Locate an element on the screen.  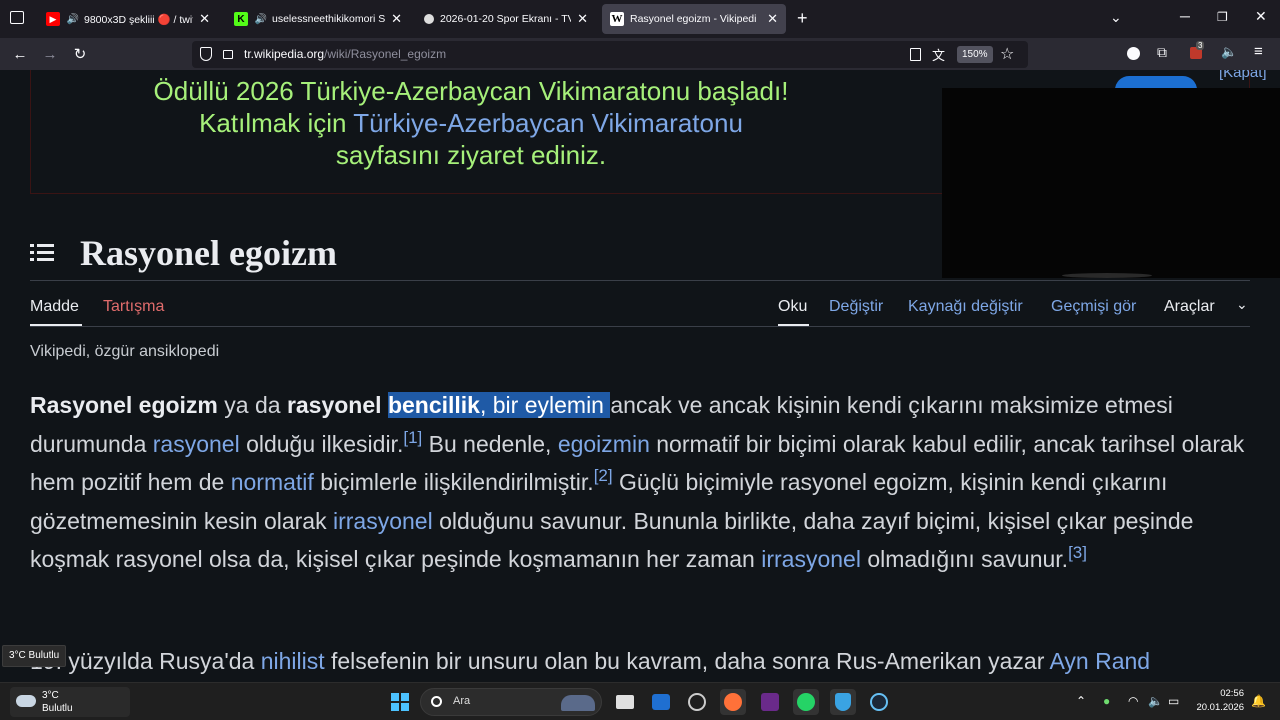
weather-widget: 3°C Bulutlu is located at coordinates (70, 702).